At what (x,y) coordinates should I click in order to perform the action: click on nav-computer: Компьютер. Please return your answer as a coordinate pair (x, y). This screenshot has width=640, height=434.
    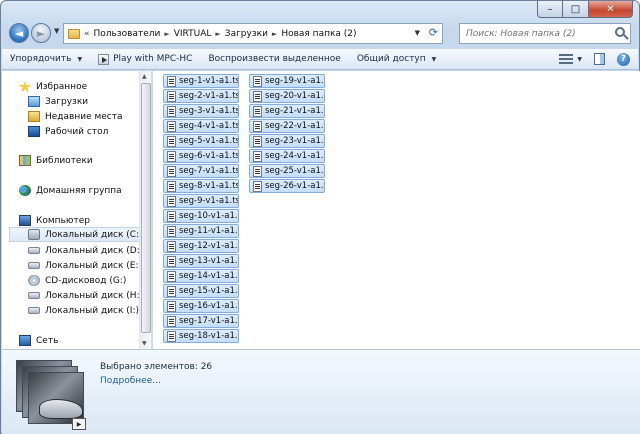
    Looking at the image, I should click on (54, 220).